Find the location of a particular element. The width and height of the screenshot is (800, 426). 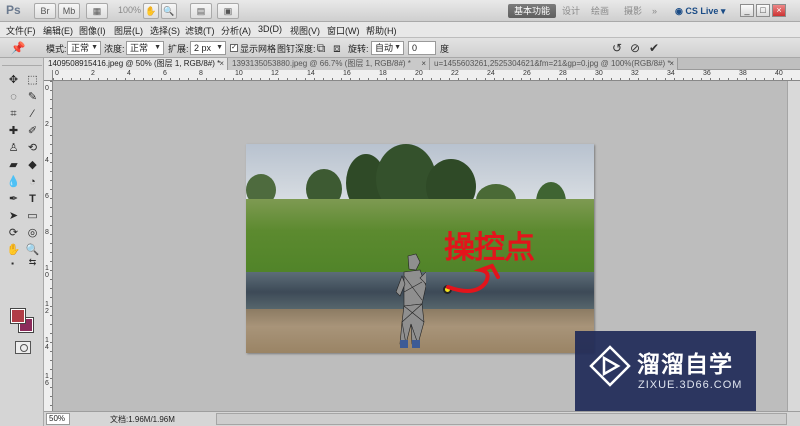

menu-3d: 3D(D) is located at coordinates (270, 29).